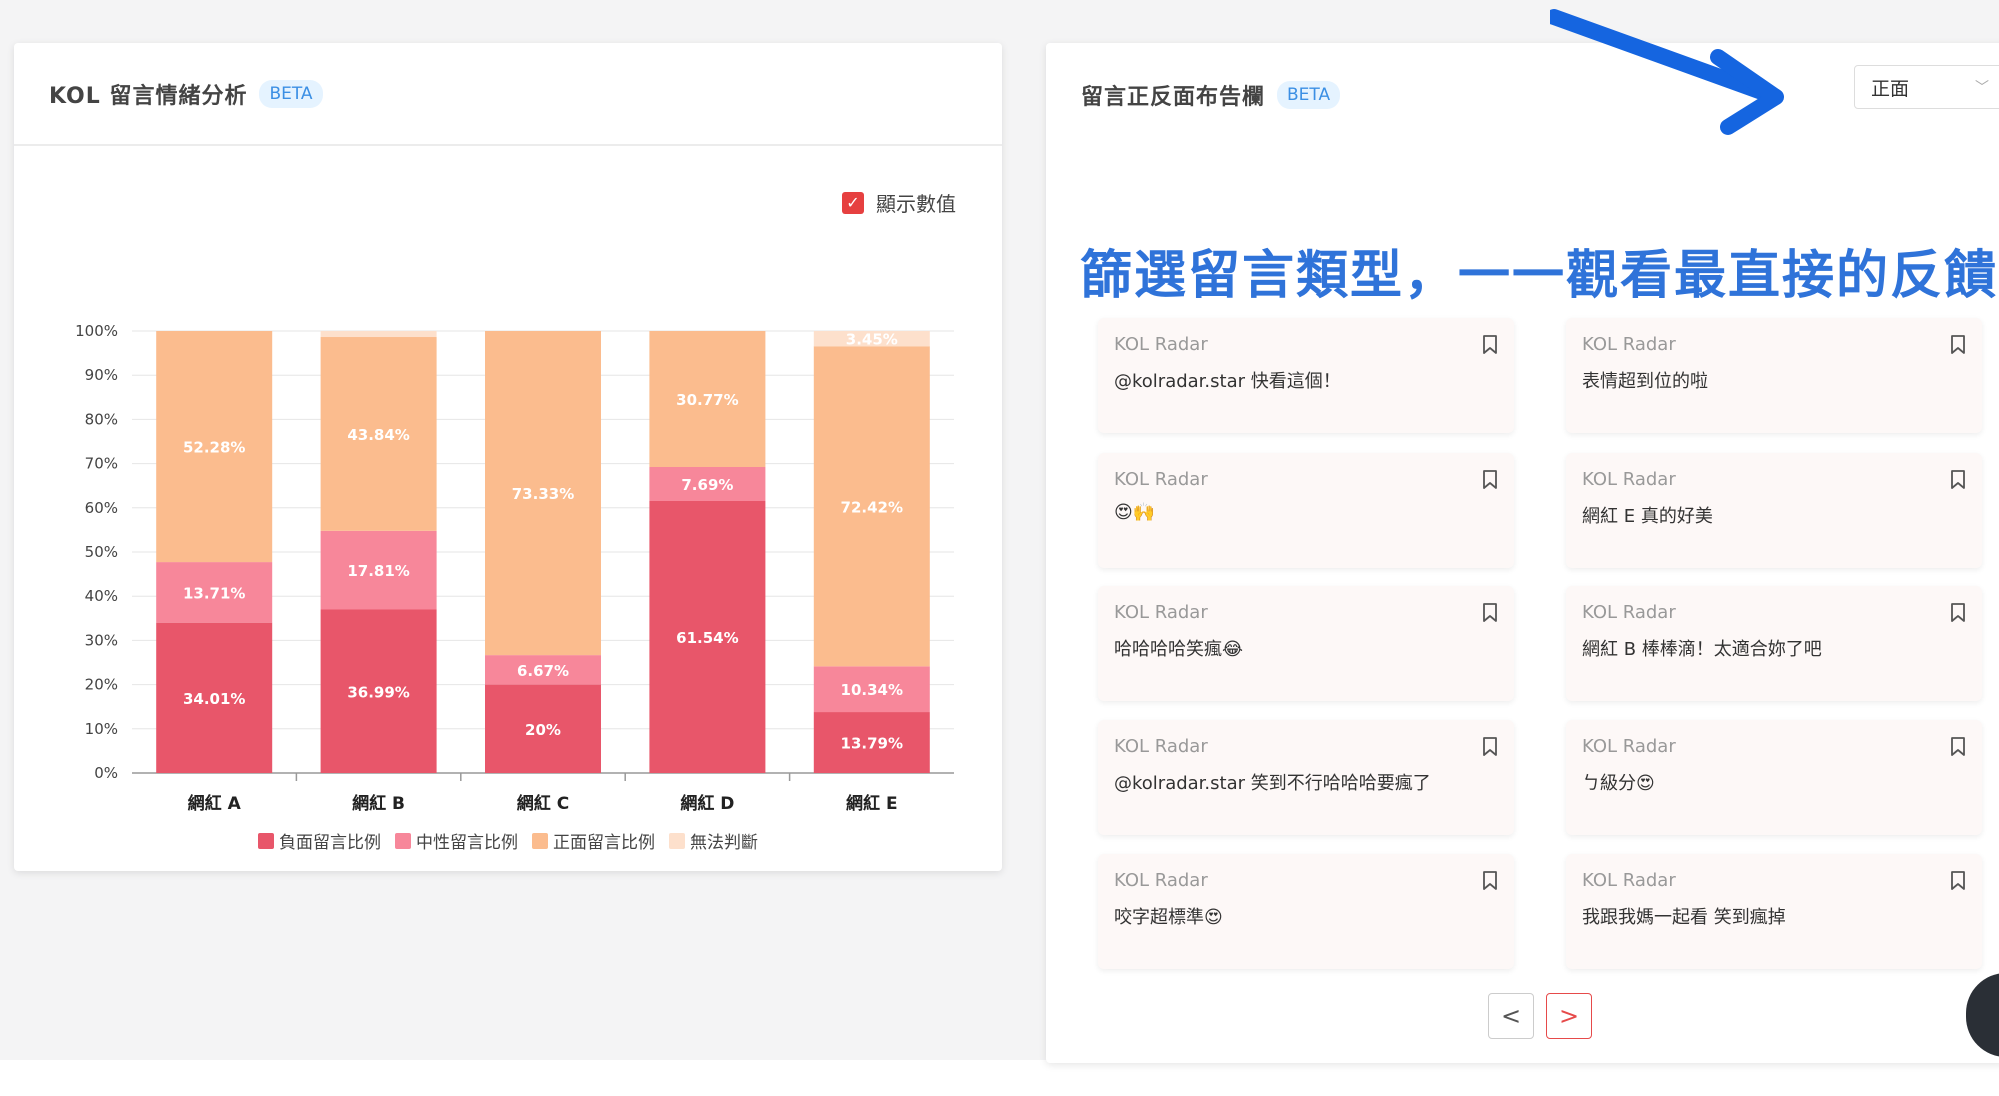 Image resolution: width=1999 pixels, height=1096 pixels. What do you see at coordinates (707, 803) in the screenshot?
I see `x-category-label: 網紅 D` at bounding box center [707, 803].